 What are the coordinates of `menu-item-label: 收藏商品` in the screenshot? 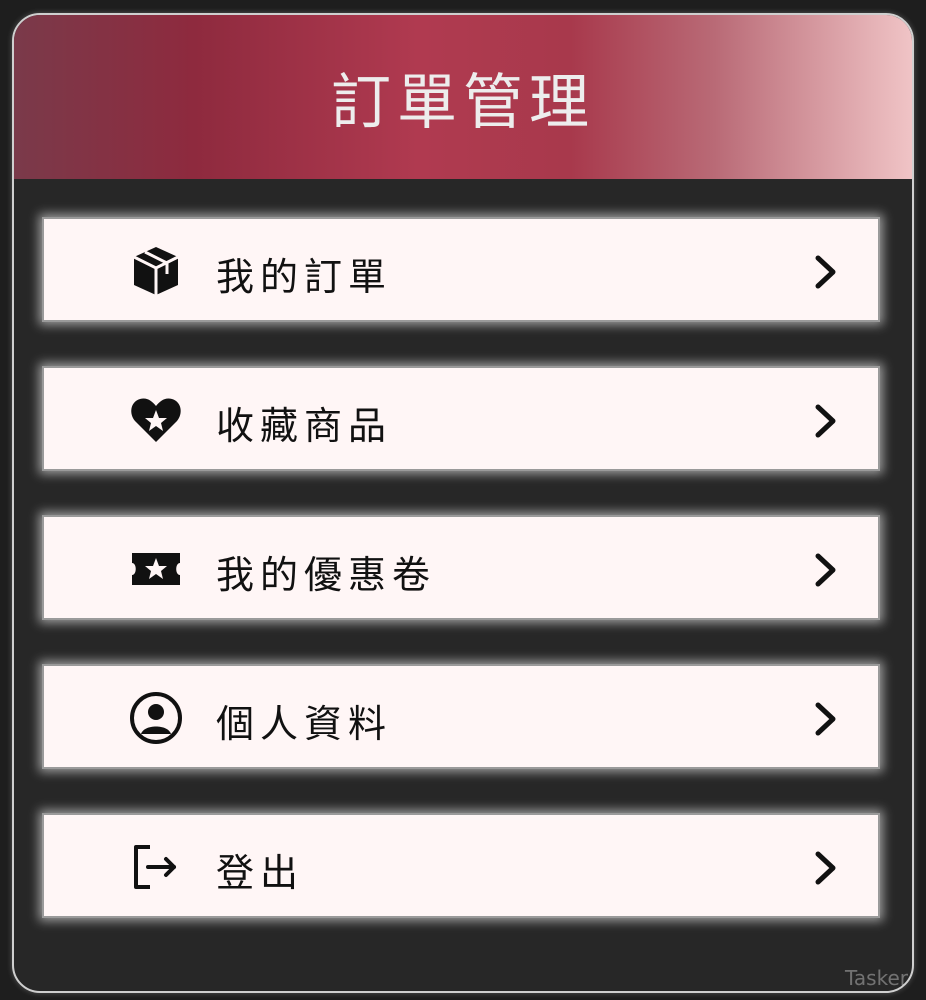 It's located at (304, 426).